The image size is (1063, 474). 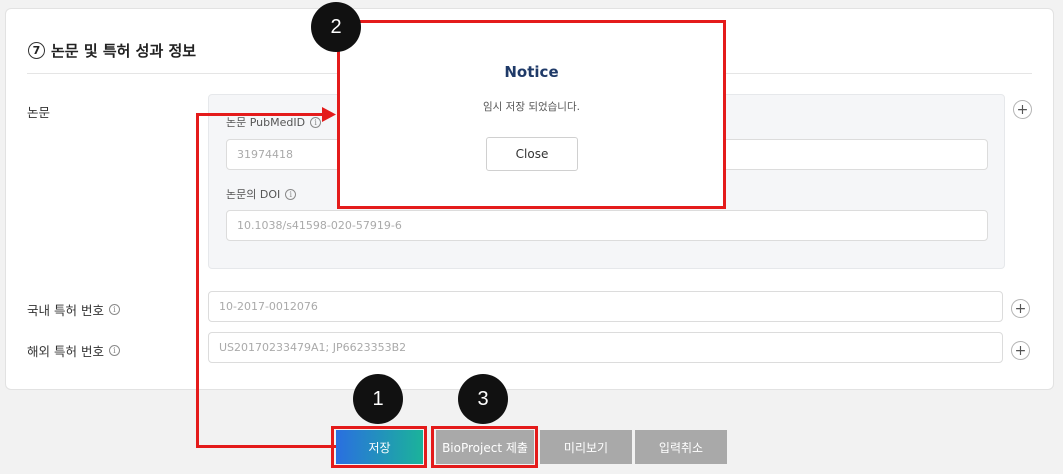 I want to click on notice-modal: Notice 임시 저장 되었습니다. Close, so click(x=531, y=114).